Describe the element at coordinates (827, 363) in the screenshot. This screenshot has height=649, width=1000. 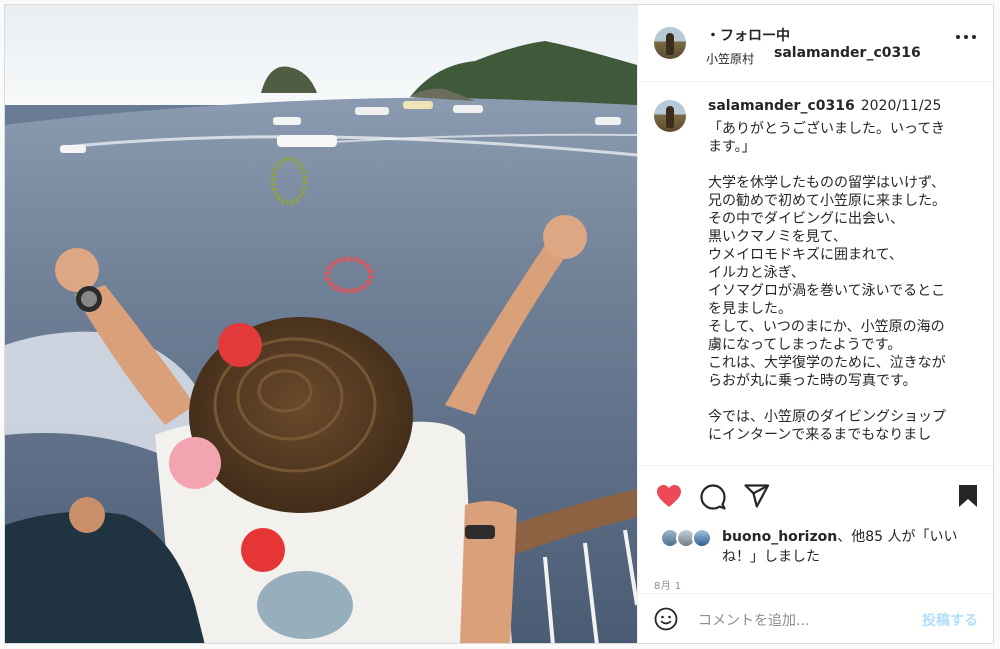
I see `caption-line: これは、大学復学のために、泣きなが` at that location.